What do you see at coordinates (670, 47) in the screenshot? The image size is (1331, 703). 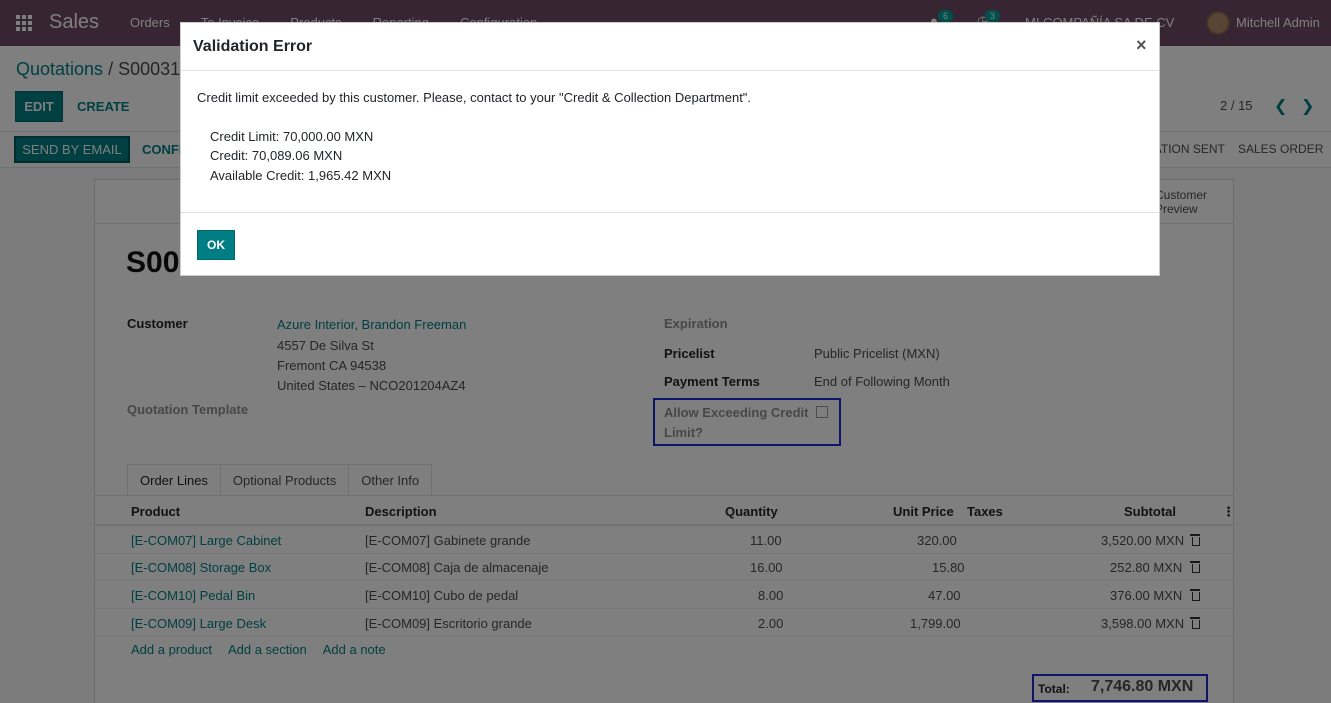 I see `dialog-header: Validation Error ×` at bounding box center [670, 47].